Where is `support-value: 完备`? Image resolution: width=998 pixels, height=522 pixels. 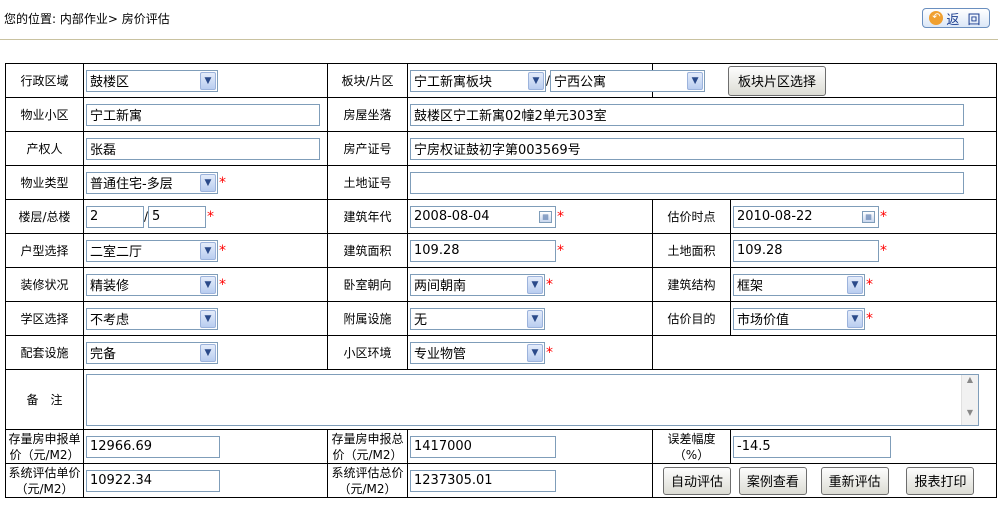 support-value: 完备 is located at coordinates (103, 354).